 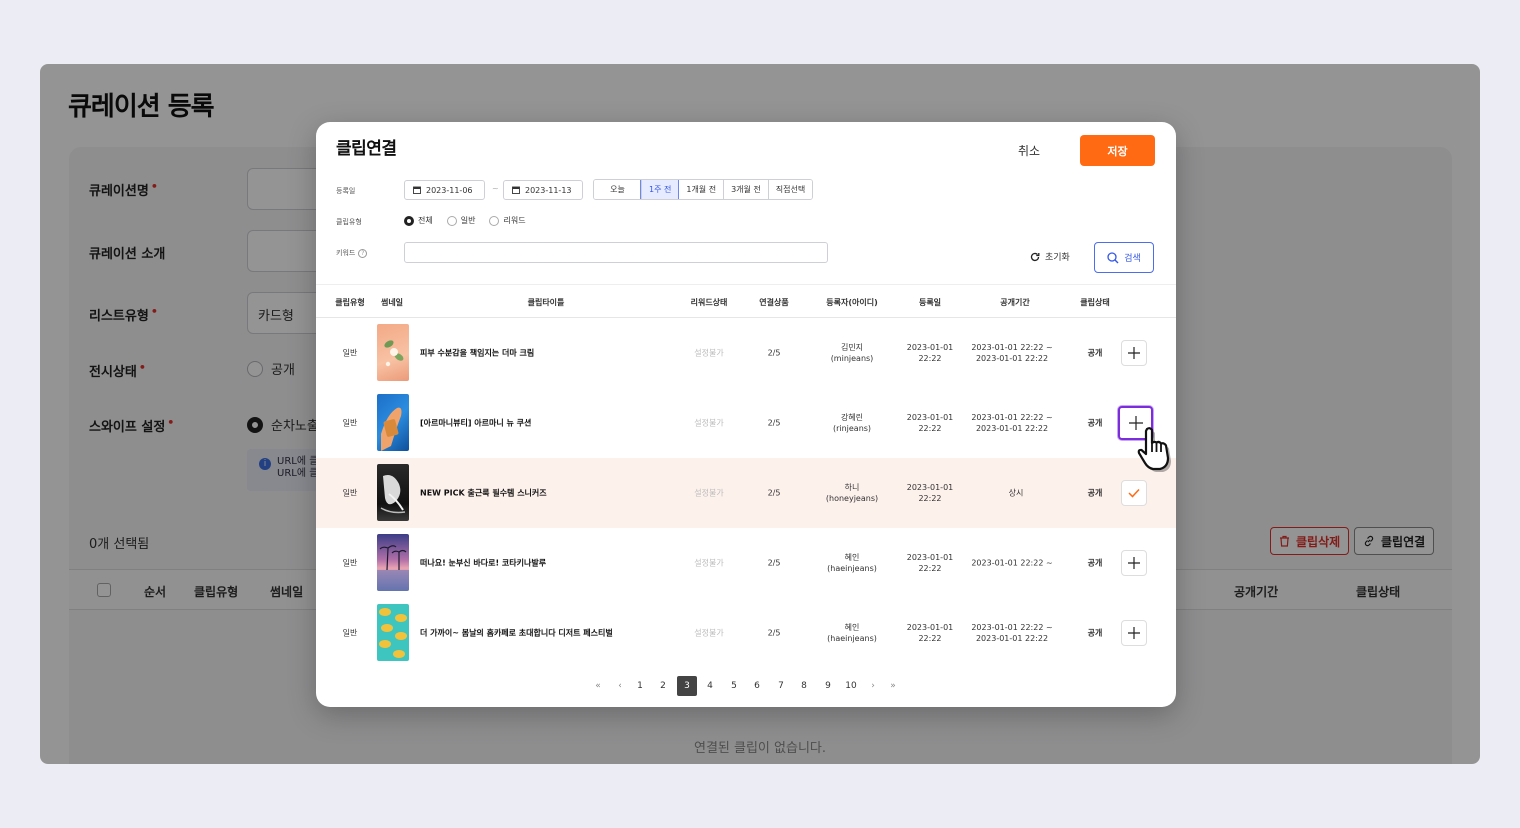 I want to click on clip-type-label: 클립유형, so click(x=349, y=222).